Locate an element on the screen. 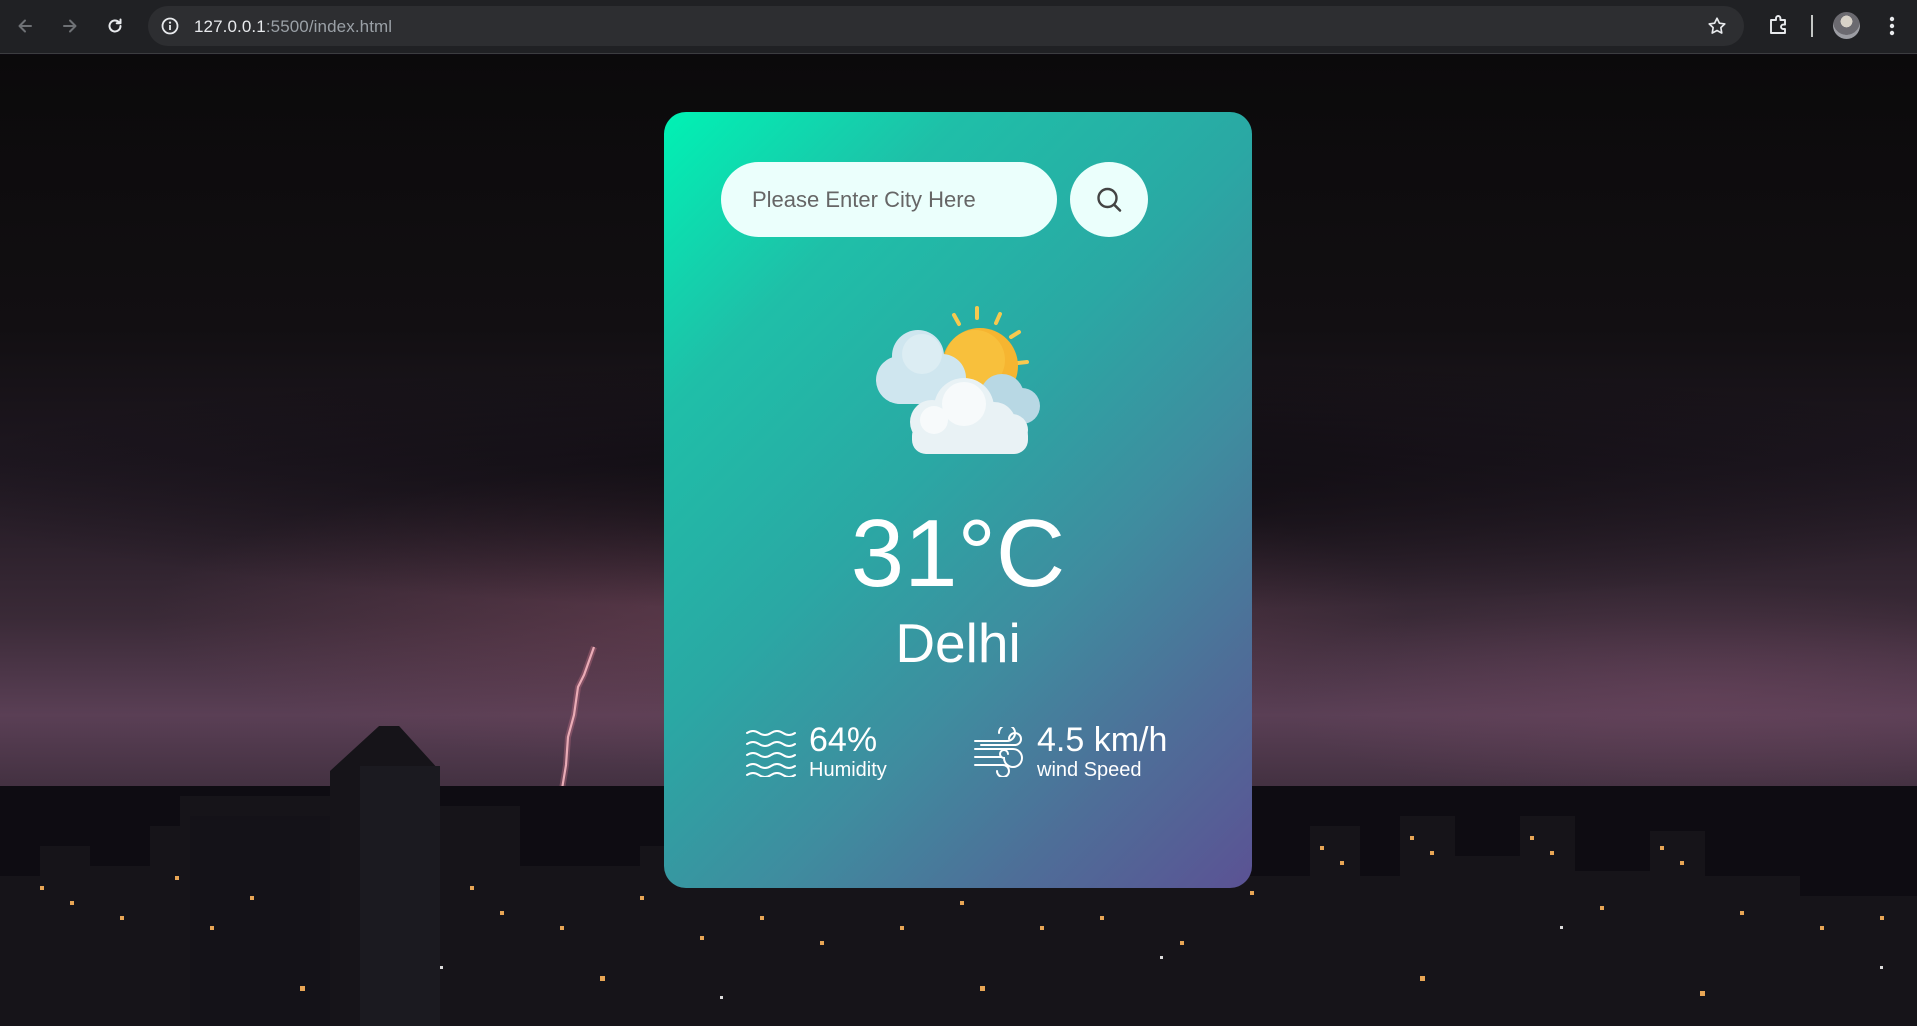 This screenshot has height=1026, width=1917. temperature-value: 31°C is located at coordinates (958, 553).